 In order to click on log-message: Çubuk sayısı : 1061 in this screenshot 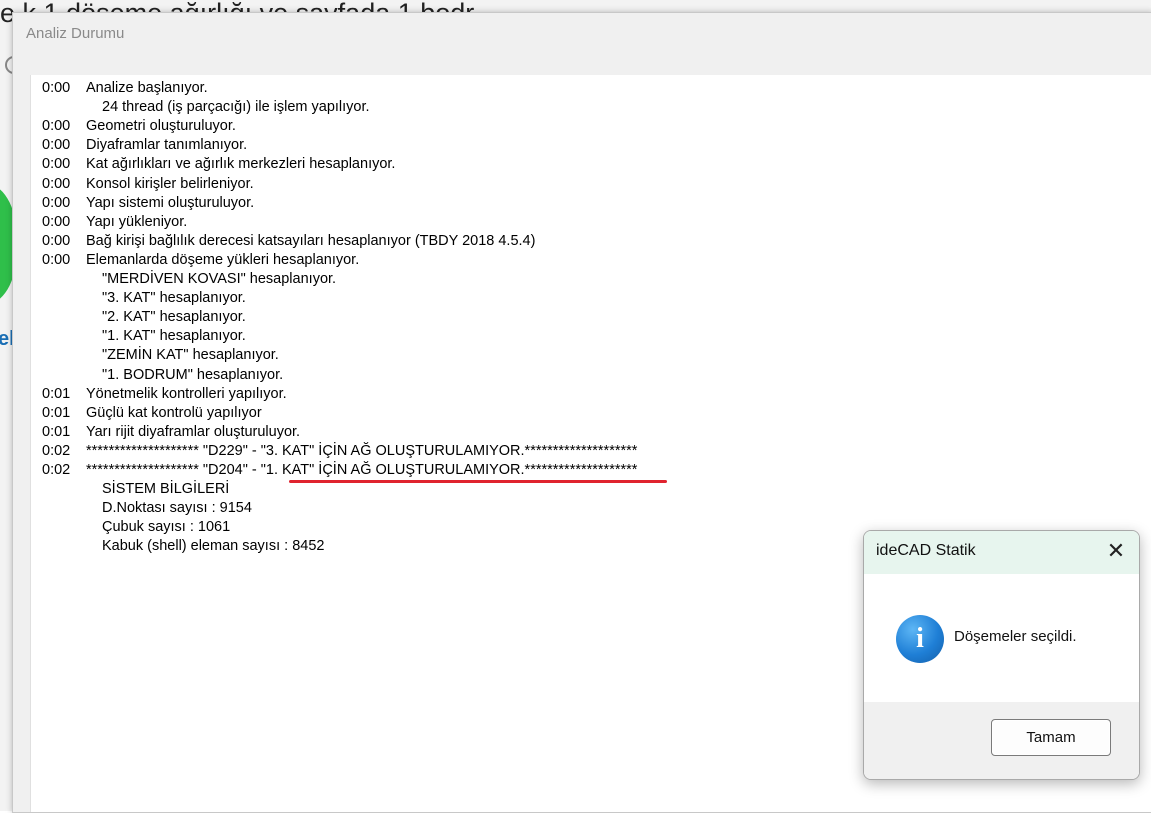, I will do `click(166, 527)`.